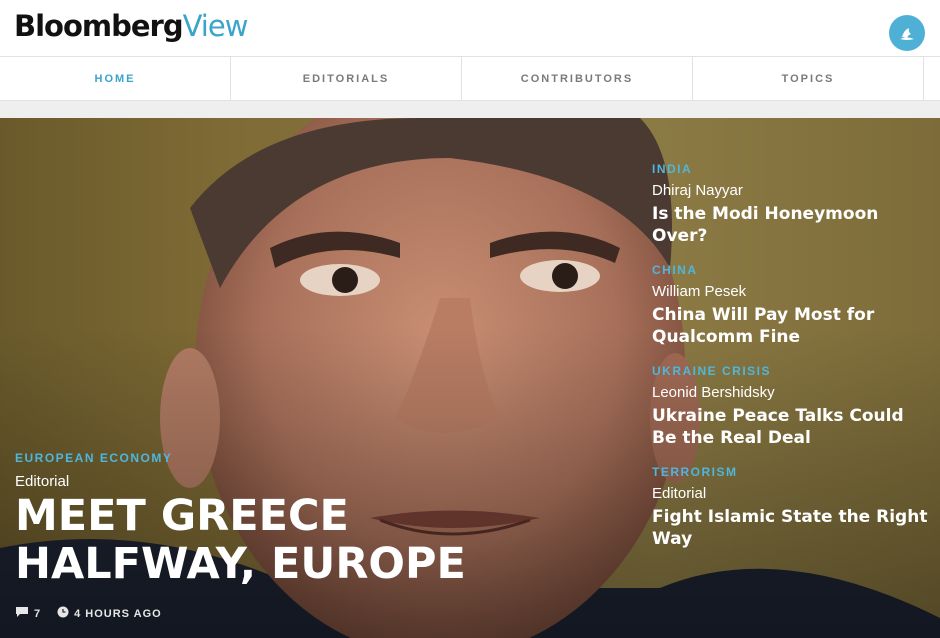 The width and height of the screenshot is (940, 638). I want to click on timestamp: 4 HOURS AGO, so click(118, 613).